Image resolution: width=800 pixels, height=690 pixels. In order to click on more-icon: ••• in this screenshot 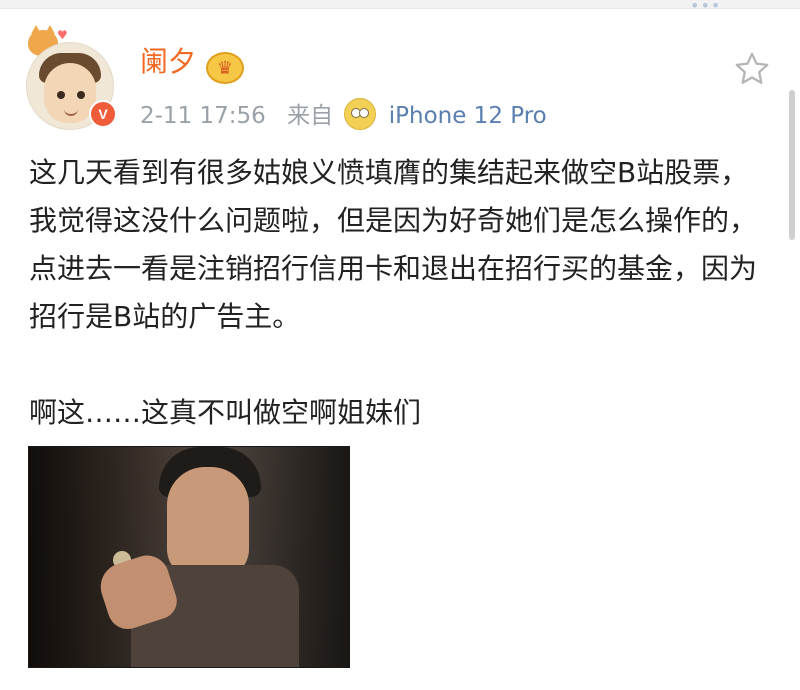, I will do `click(705, 7)`.